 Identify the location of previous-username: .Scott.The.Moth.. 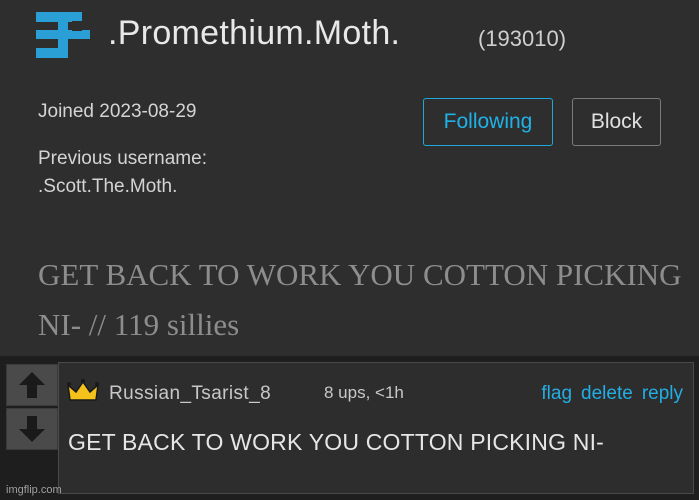
(108, 186).